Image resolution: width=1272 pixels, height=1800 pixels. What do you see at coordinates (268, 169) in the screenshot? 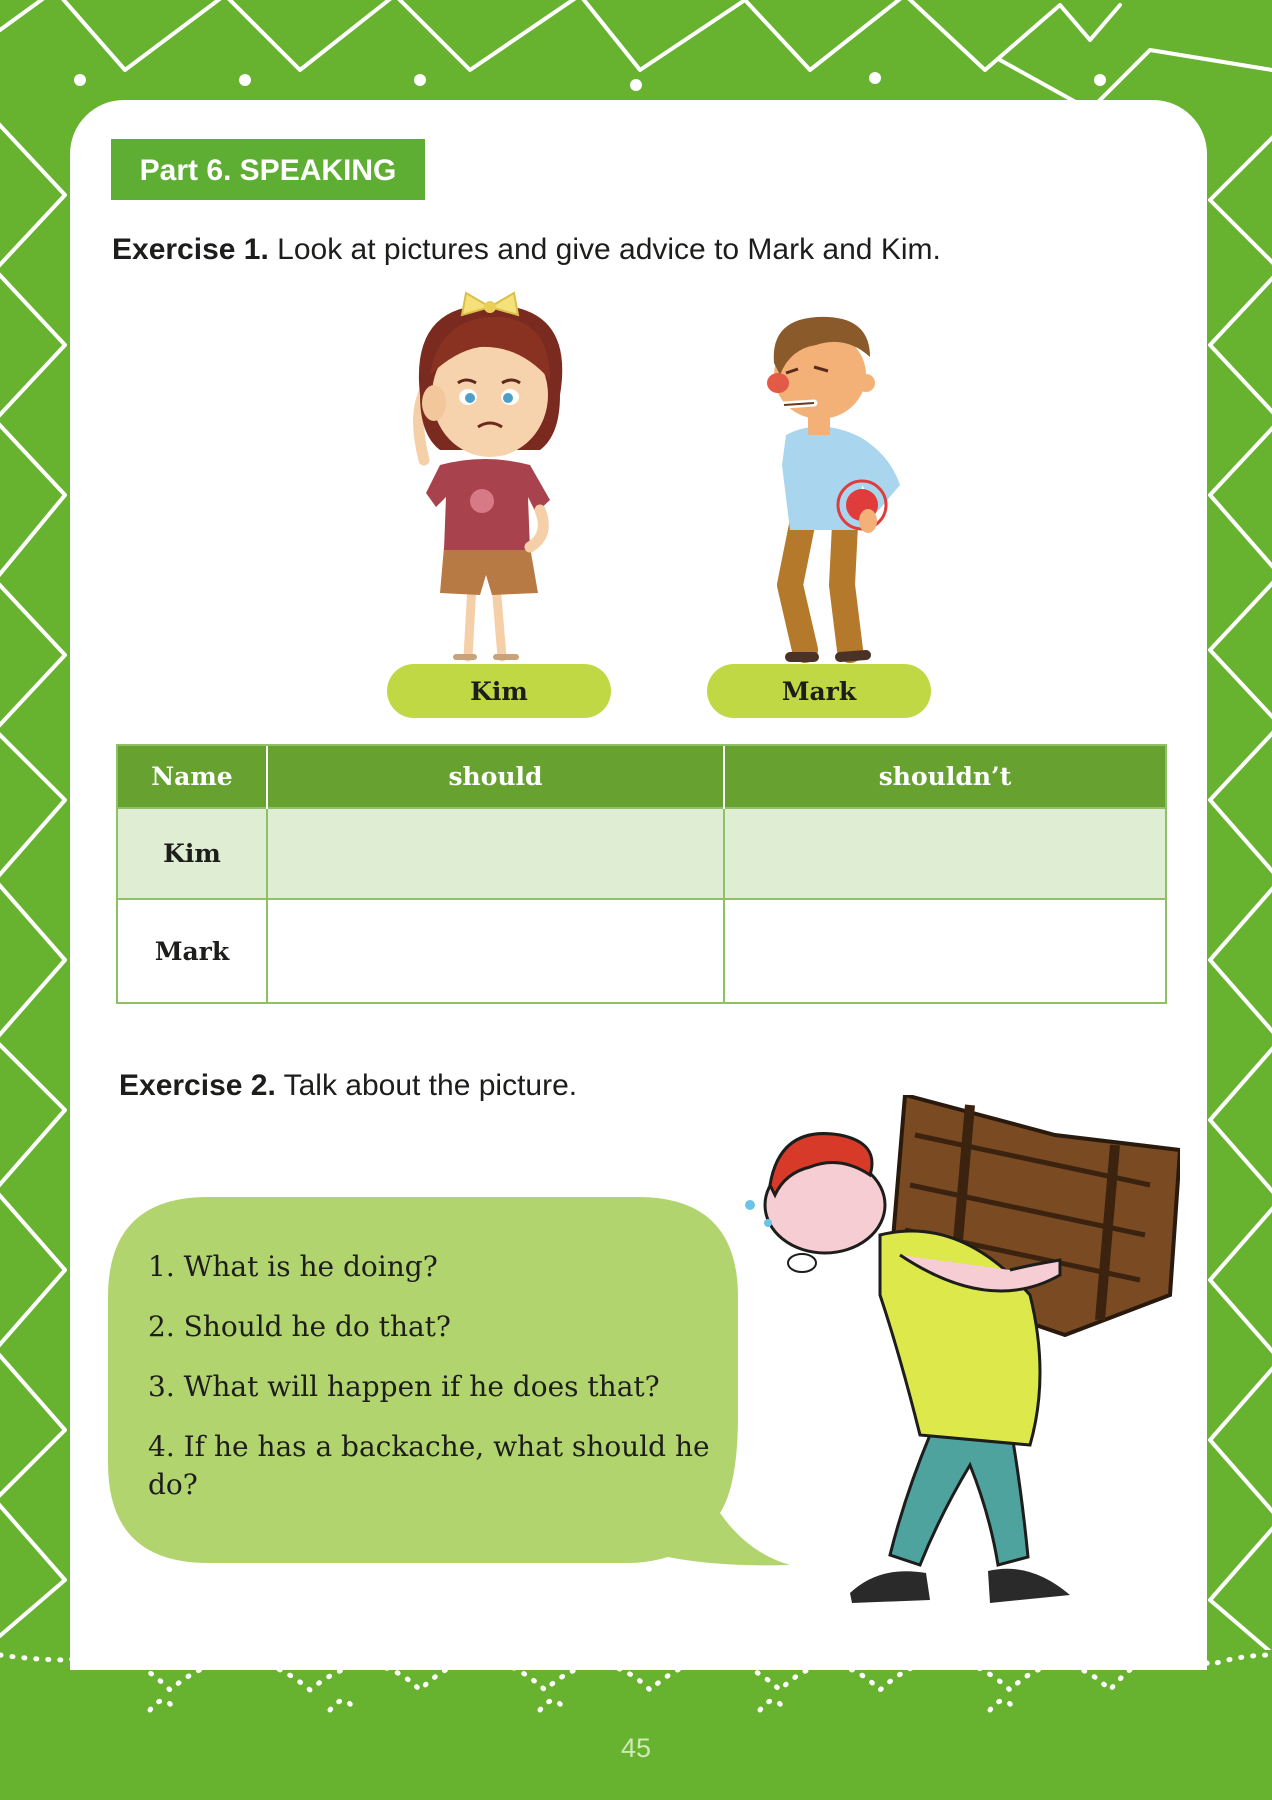
I see `part-heading: Part 6. SPEAKING` at bounding box center [268, 169].